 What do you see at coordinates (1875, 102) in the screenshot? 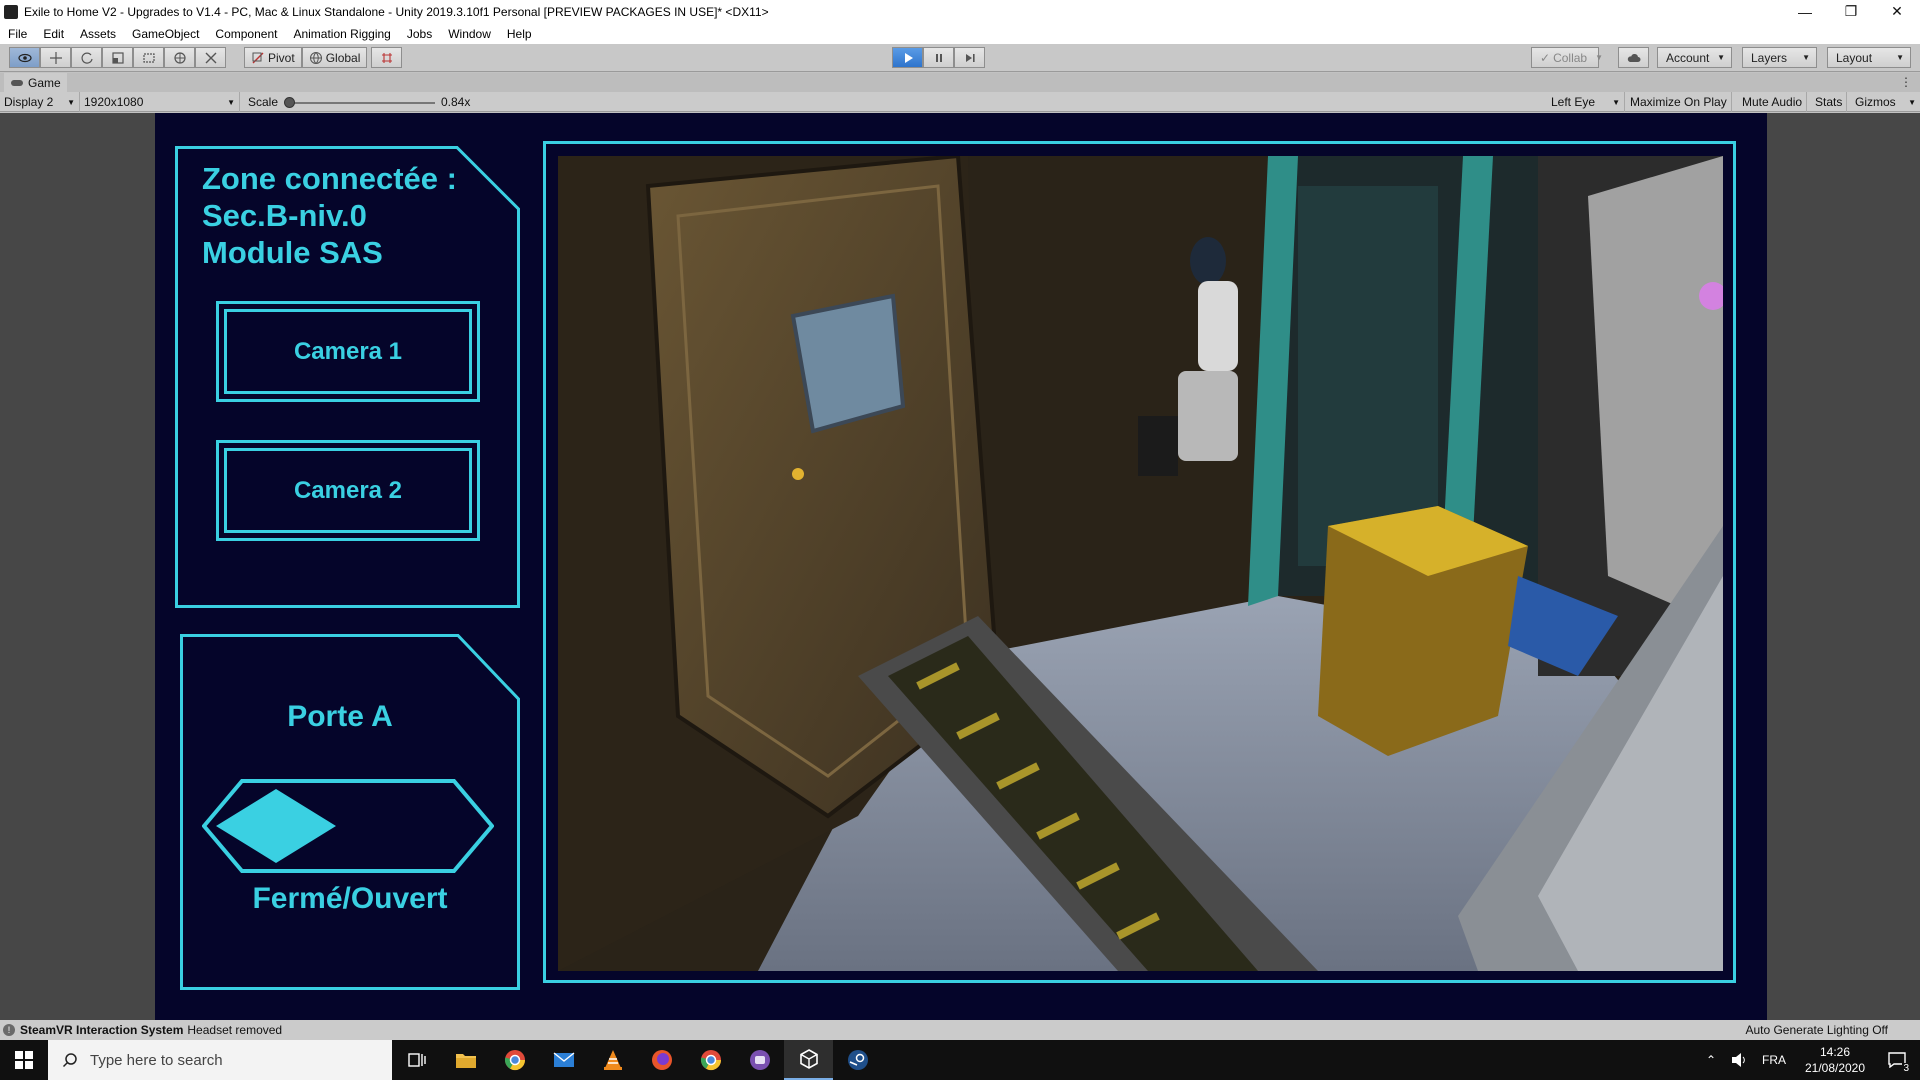
I see `gizmos-label: Gizmos` at bounding box center [1875, 102].